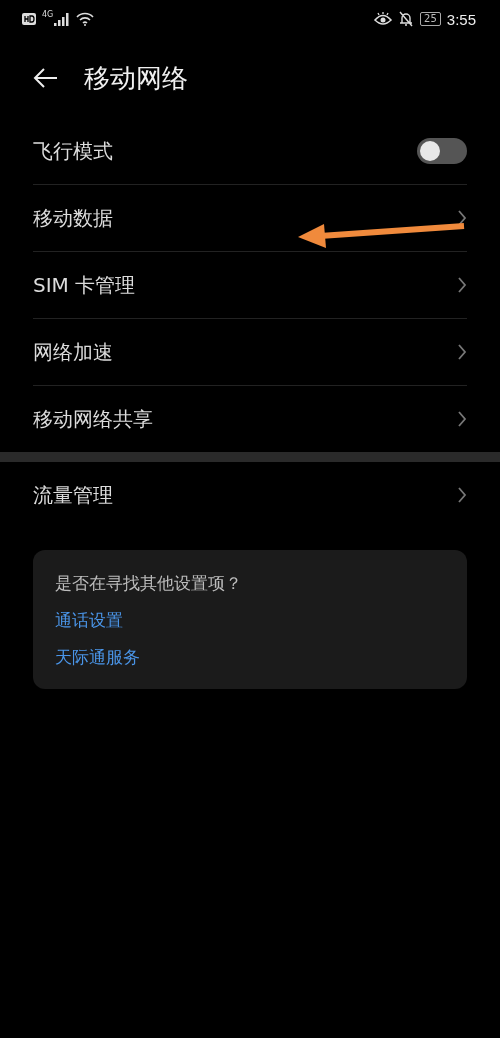 The image size is (500, 1038). I want to click on suggestion-link: 通话设置, so click(250, 620).